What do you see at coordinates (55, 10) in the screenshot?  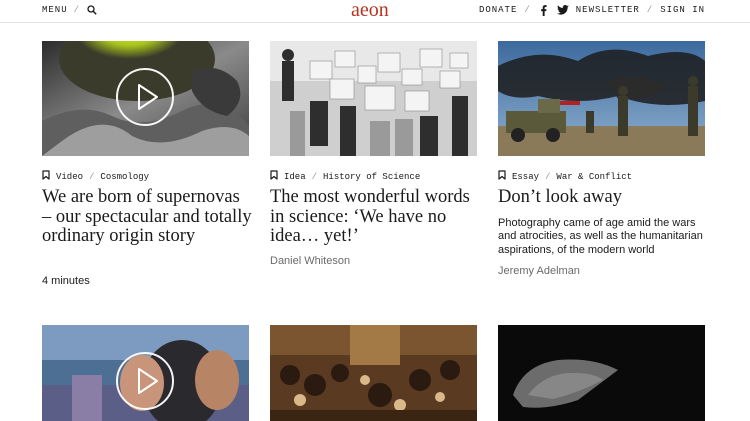 I see `menu-button: MENU` at bounding box center [55, 10].